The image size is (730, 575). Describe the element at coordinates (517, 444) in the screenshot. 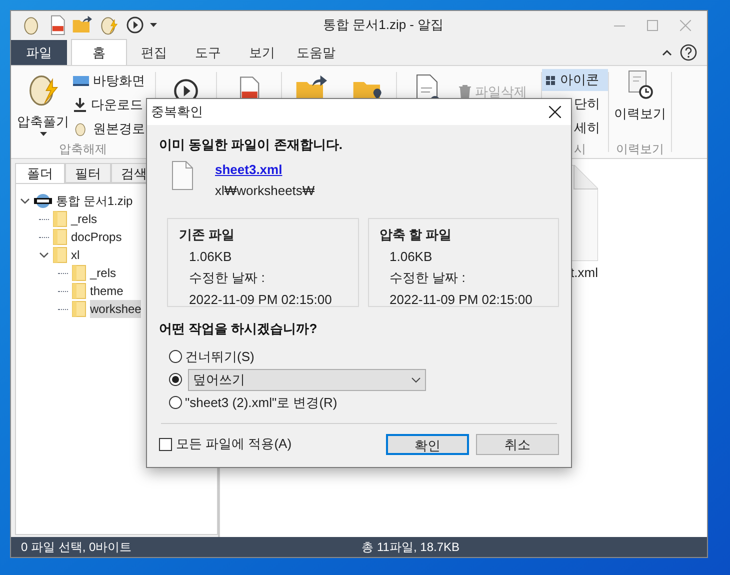

I see `dialog-button: 취소` at that location.